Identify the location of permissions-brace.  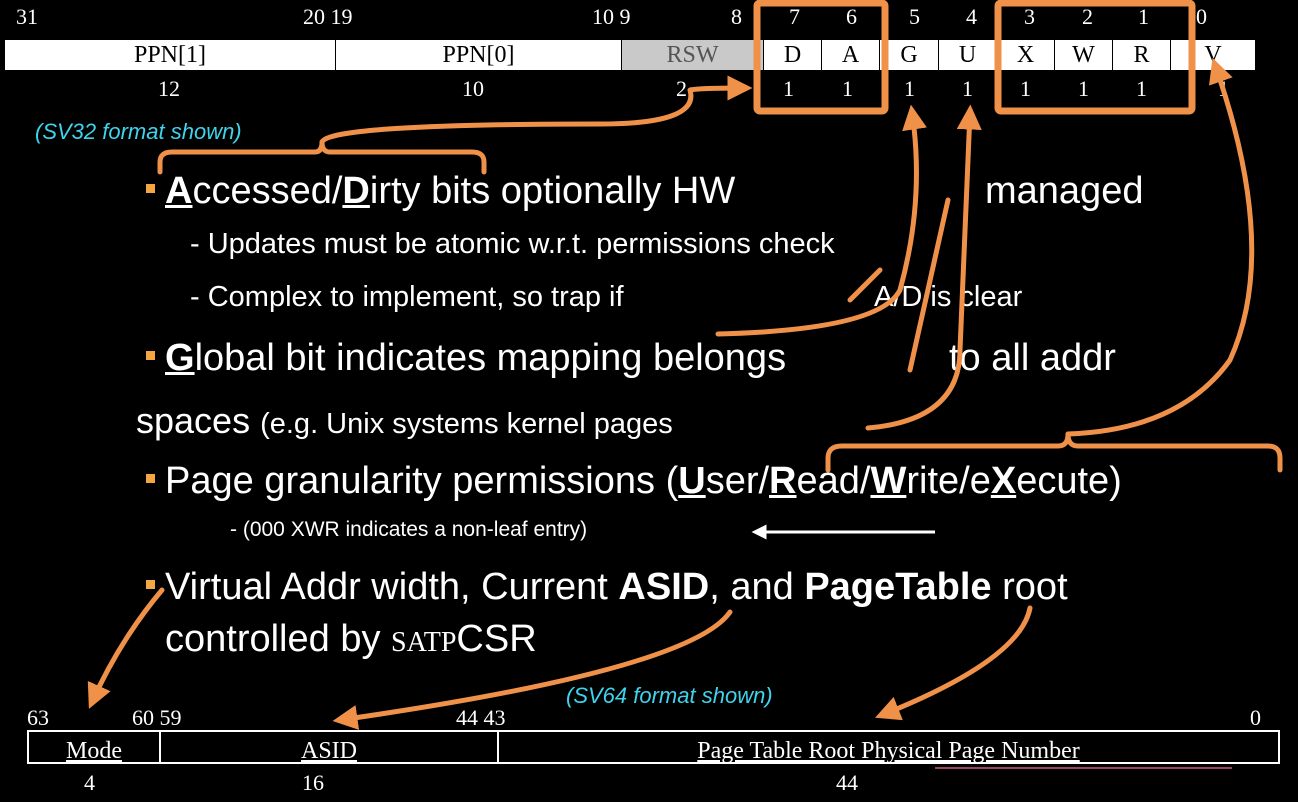
(1054, 452).